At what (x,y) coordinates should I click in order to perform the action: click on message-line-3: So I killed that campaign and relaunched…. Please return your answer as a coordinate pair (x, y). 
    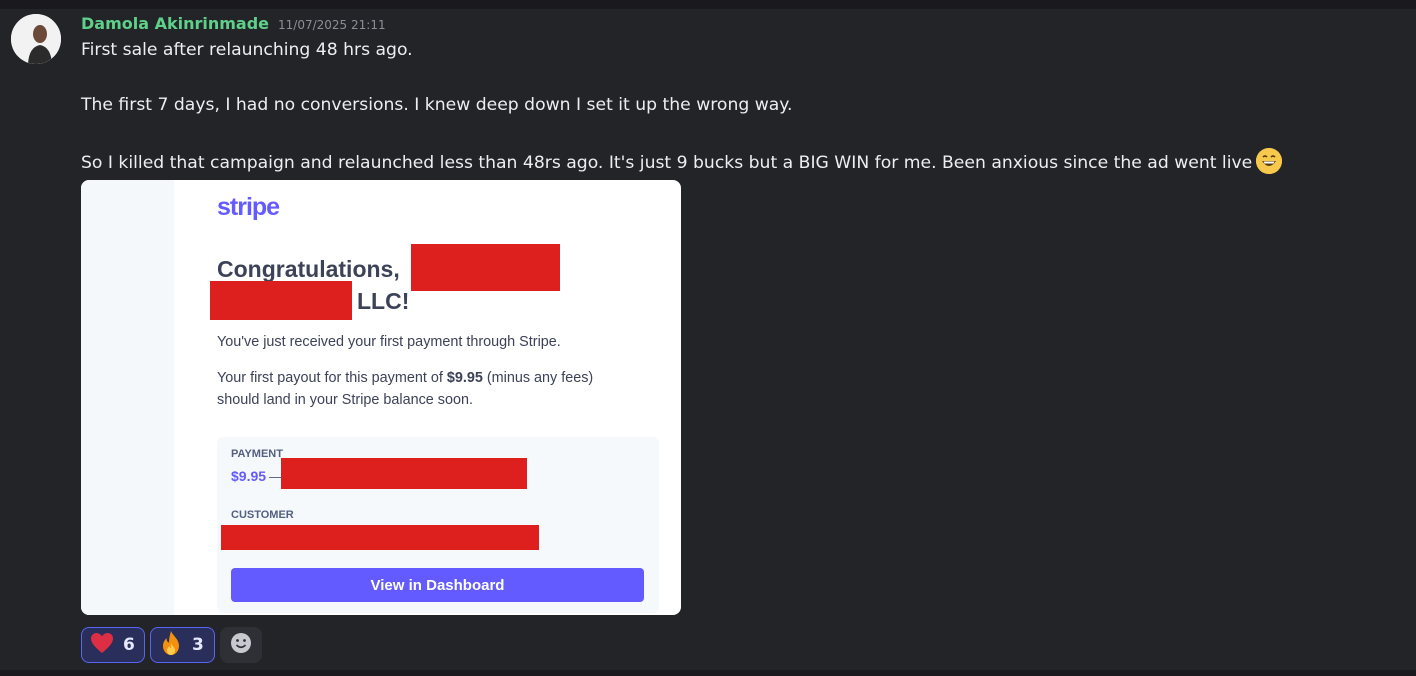
    Looking at the image, I should click on (682, 162).